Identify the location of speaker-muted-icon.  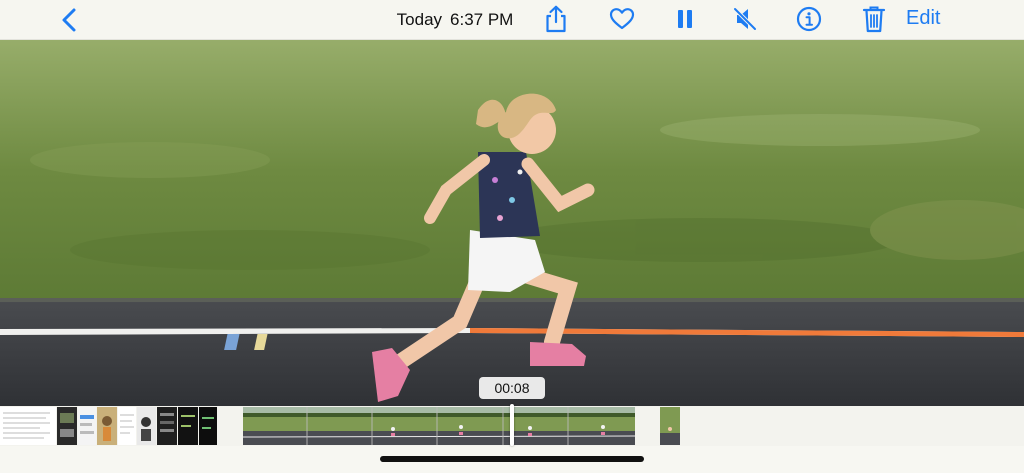
(745, 19).